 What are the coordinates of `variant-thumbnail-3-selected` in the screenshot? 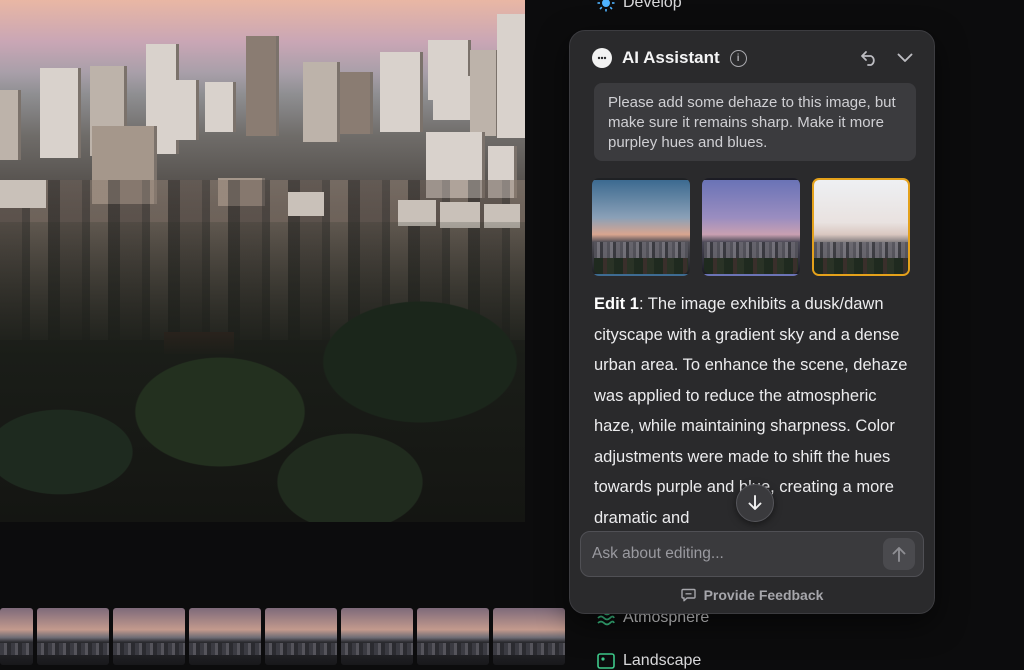 It's located at (861, 227).